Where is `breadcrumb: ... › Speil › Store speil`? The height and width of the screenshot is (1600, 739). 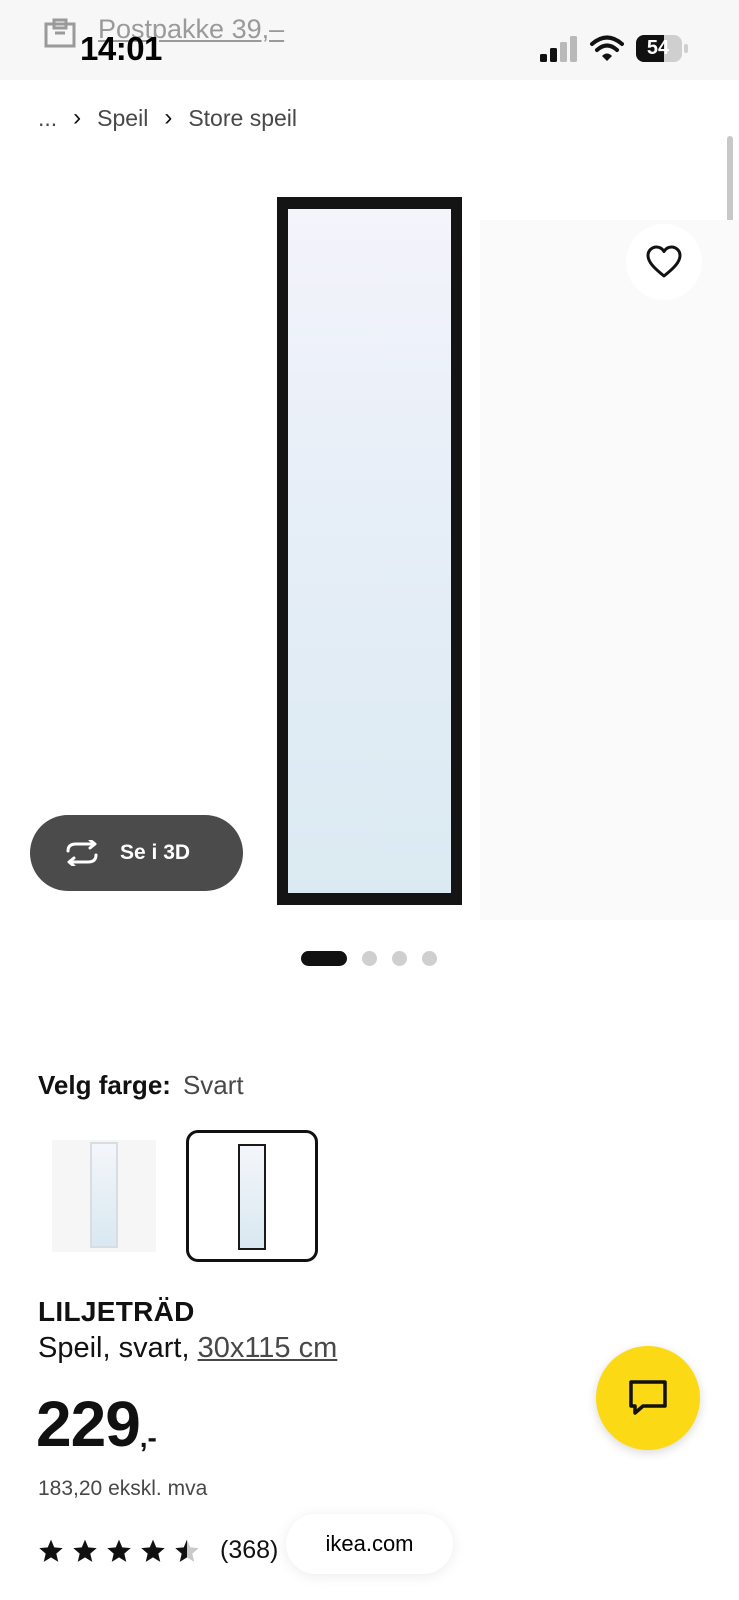
breadcrumb: ... › Speil › Store speil is located at coordinates (167, 118).